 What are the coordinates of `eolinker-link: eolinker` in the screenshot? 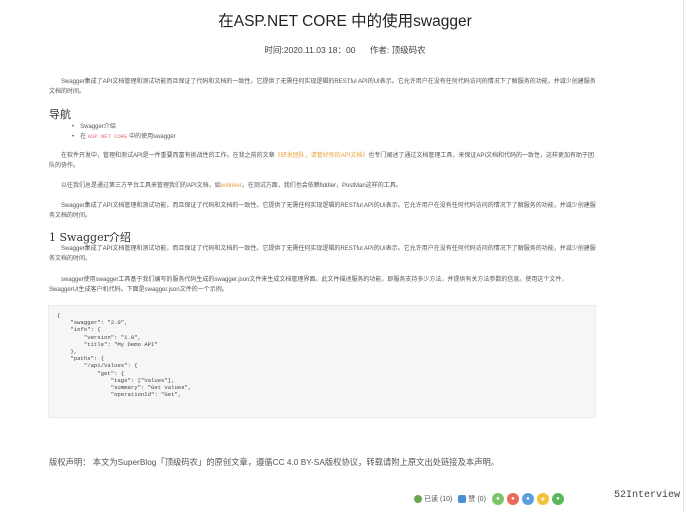 It's located at (231, 186).